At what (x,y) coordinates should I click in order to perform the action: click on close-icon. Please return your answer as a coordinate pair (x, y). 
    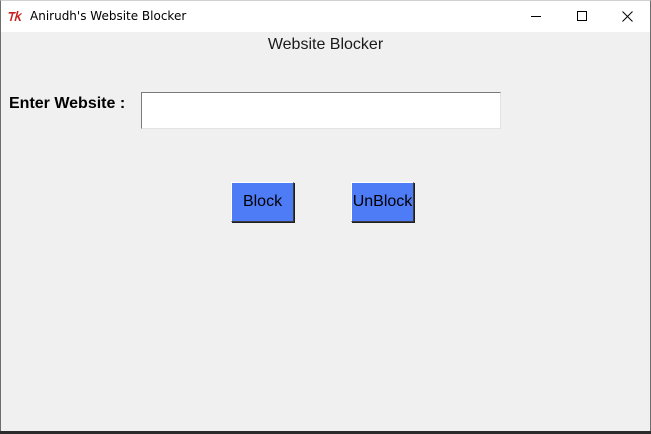
    Looking at the image, I should click on (627, 16).